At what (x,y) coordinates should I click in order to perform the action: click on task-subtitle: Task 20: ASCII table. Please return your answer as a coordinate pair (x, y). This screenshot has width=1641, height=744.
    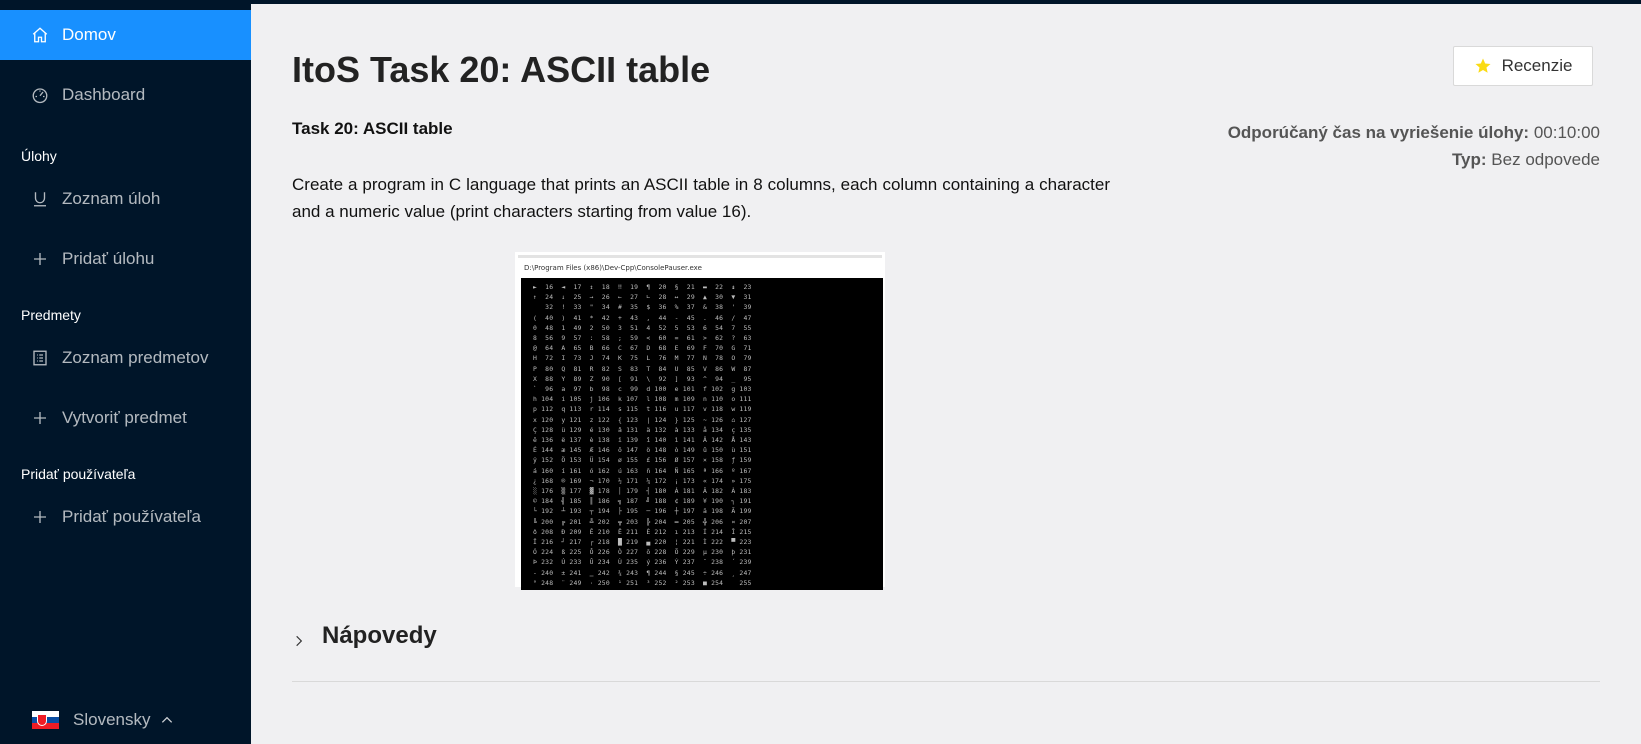
    Looking at the image, I should click on (372, 128).